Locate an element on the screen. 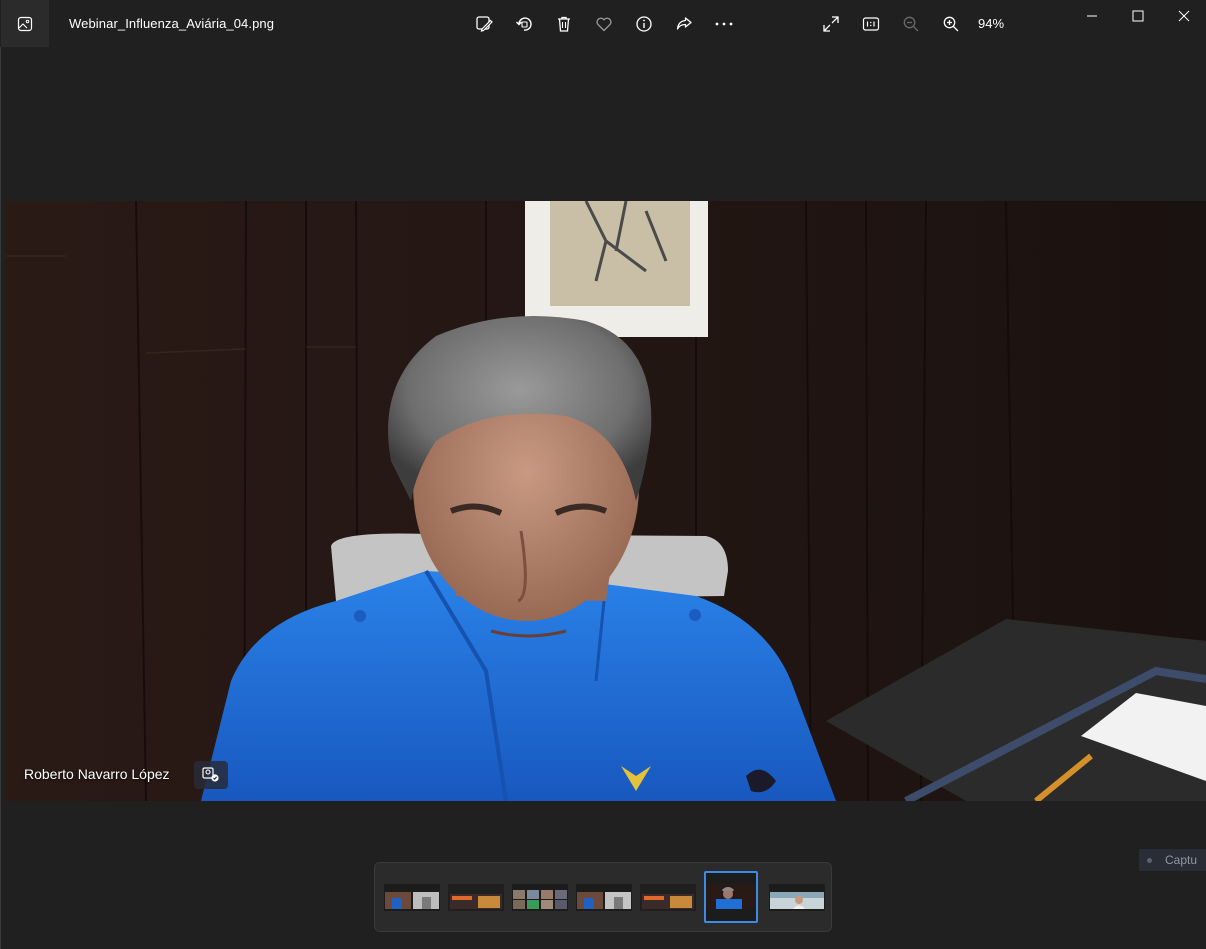 The width and height of the screenshot is (1206, 949). info-icon is located at coordinates (644, 24).